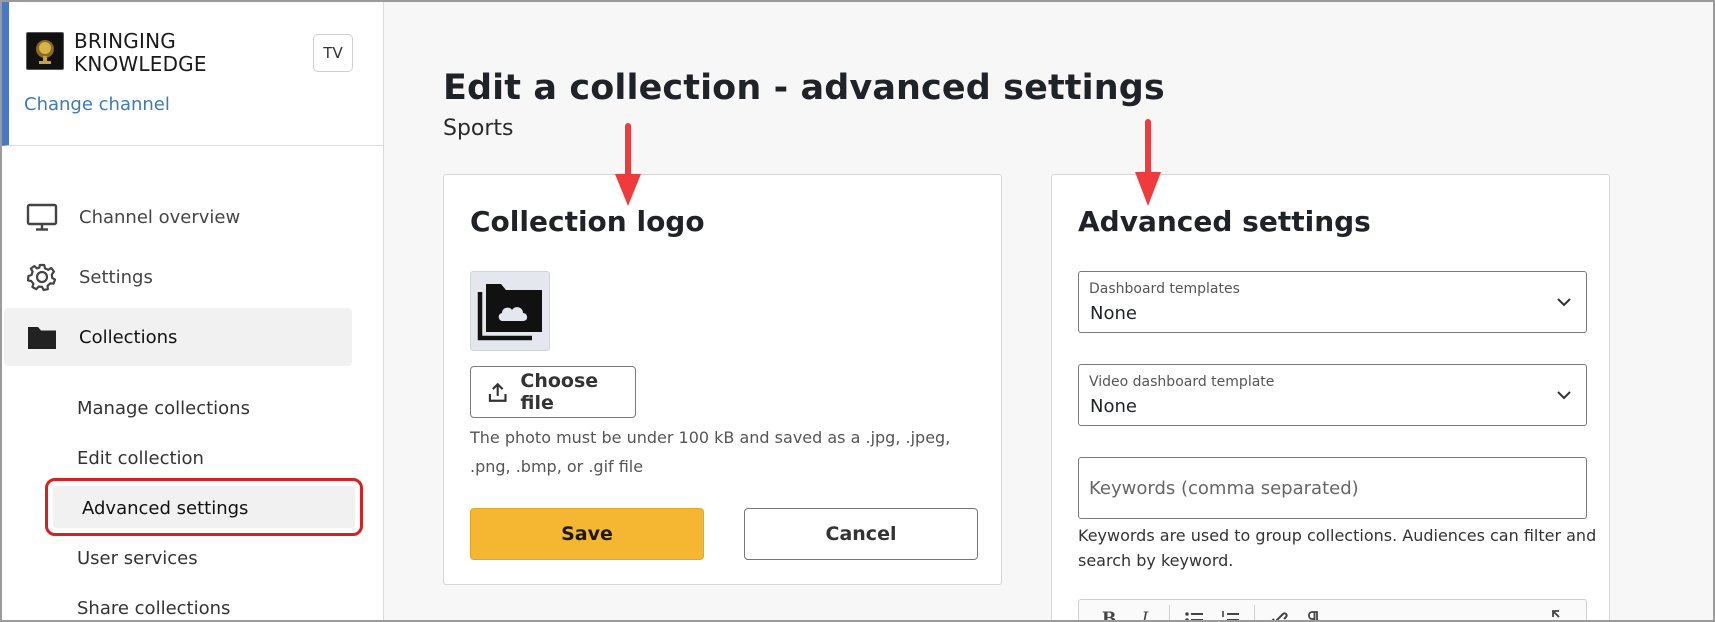  I want to click on sub-item-share-collections: Share collections, so click(153, 608).